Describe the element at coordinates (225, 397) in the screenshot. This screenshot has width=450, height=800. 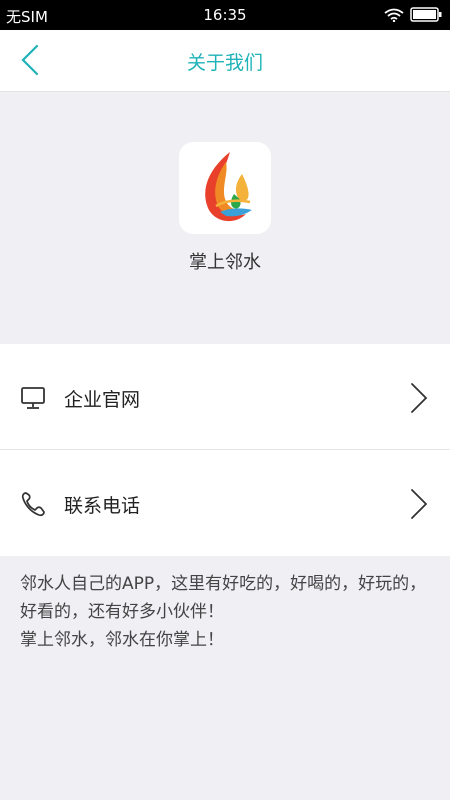
I see `menu-item-website: 企业官网` at that location.